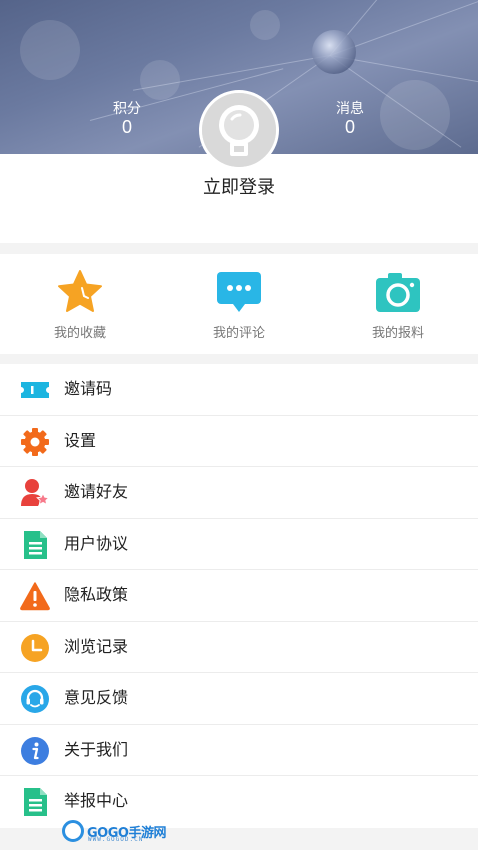  What do you see at coordinates (35, 544) in the screenshot?
I see `document-icon` at bounding box center [35, 544].